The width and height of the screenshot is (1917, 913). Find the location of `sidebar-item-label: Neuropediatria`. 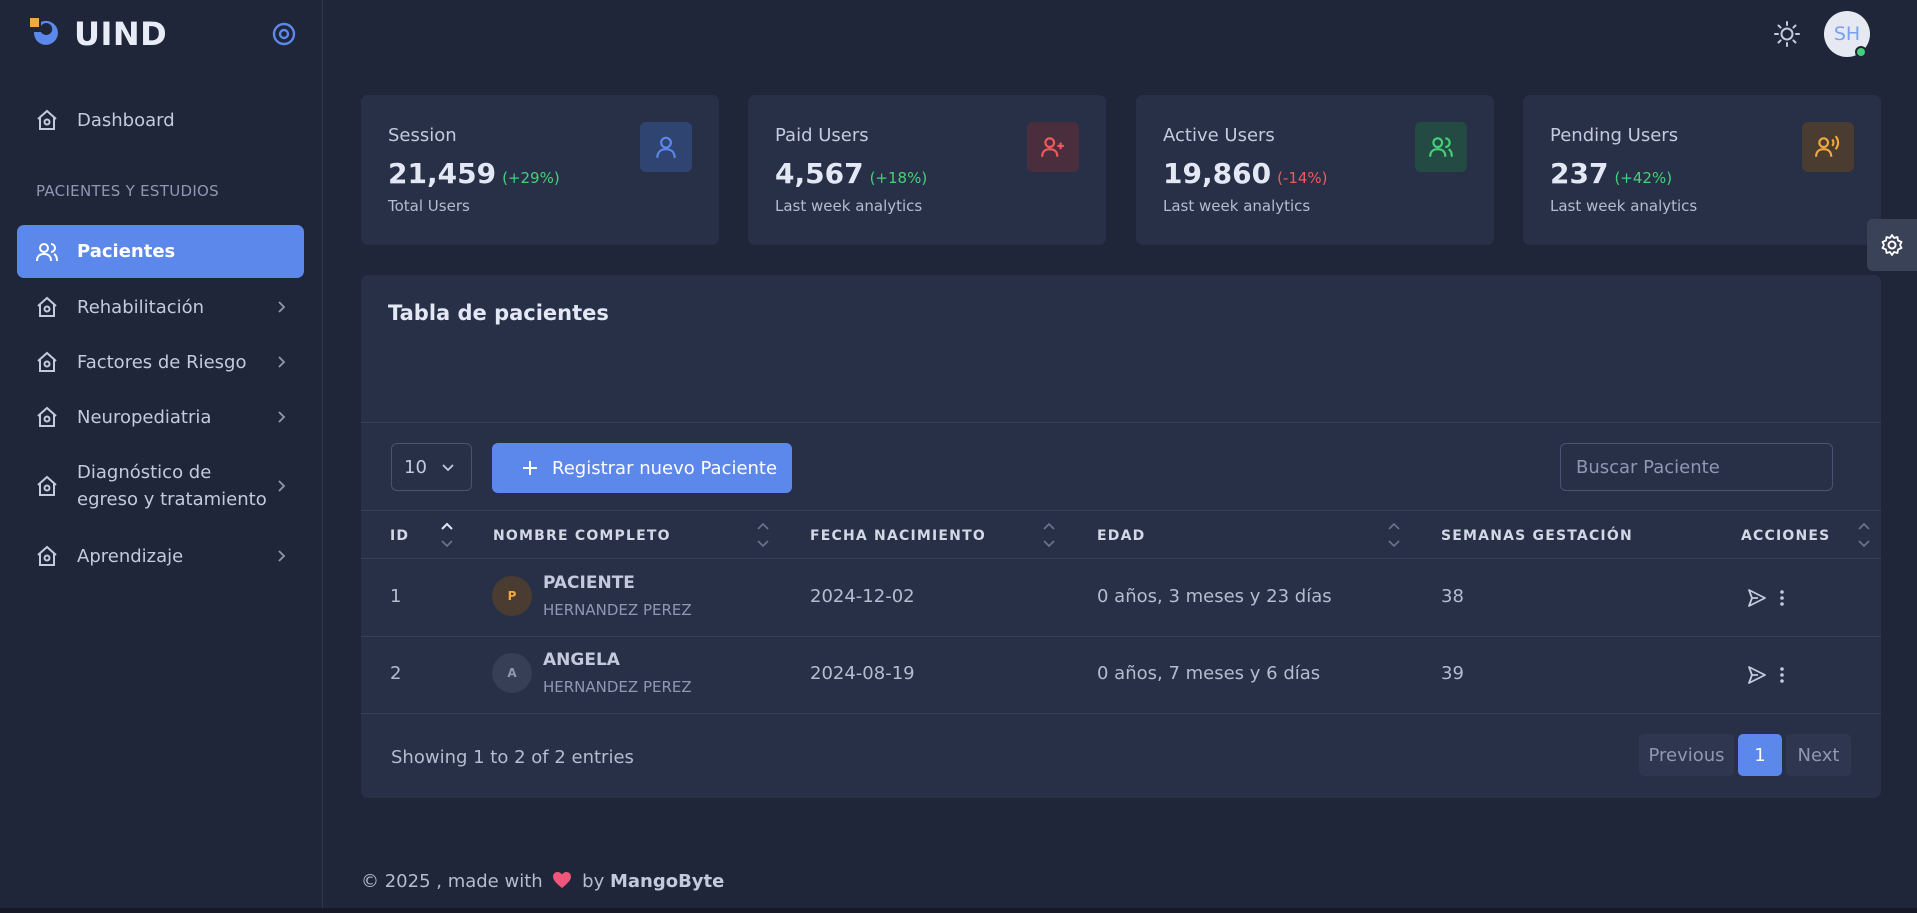

sidebar-item-label: Neuropediatria is located at coordinates (144, 417).